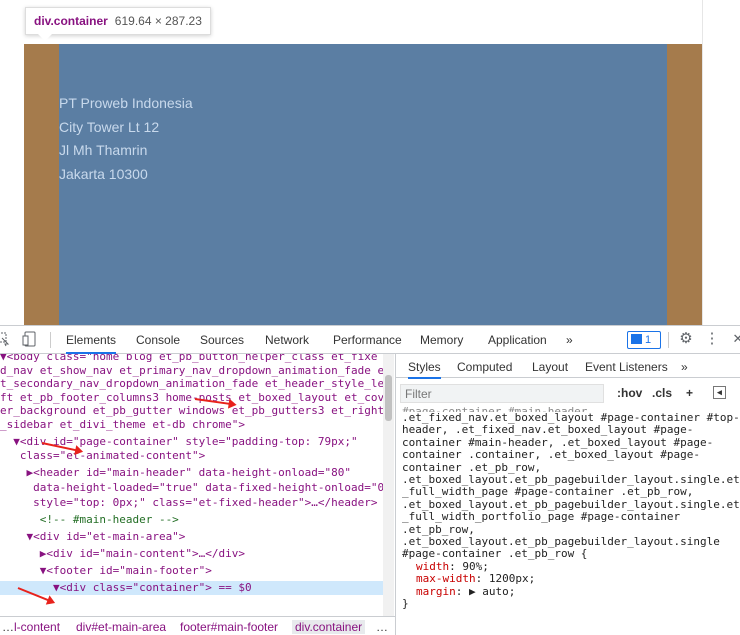 The width and height of the screenshot is (740, 635). I want to click on dom-comment: <!-- #main-header -->, so click(89, 520).